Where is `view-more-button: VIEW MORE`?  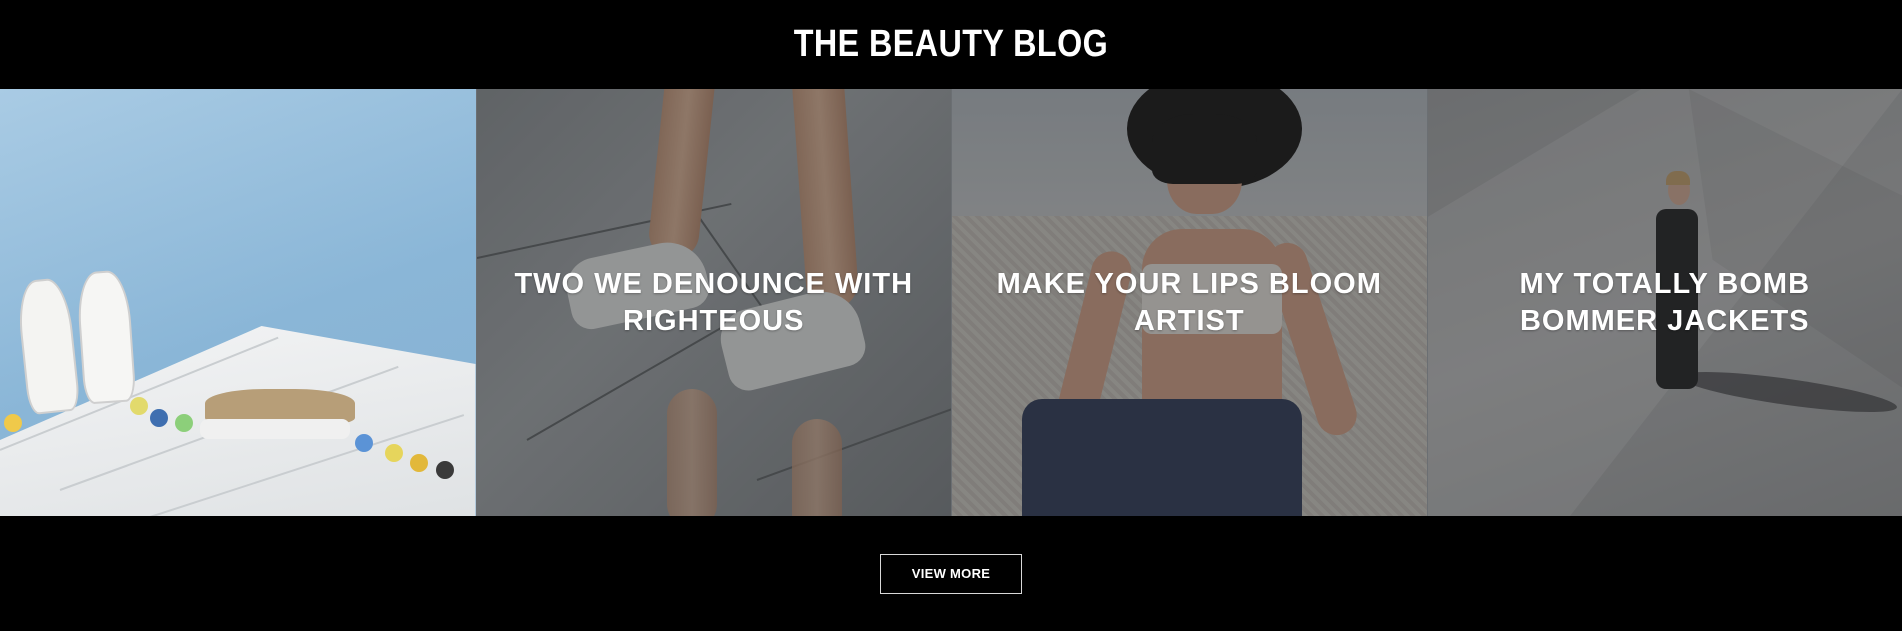 view-more-button: VIEW MORE is located at coordinates (951, 573).